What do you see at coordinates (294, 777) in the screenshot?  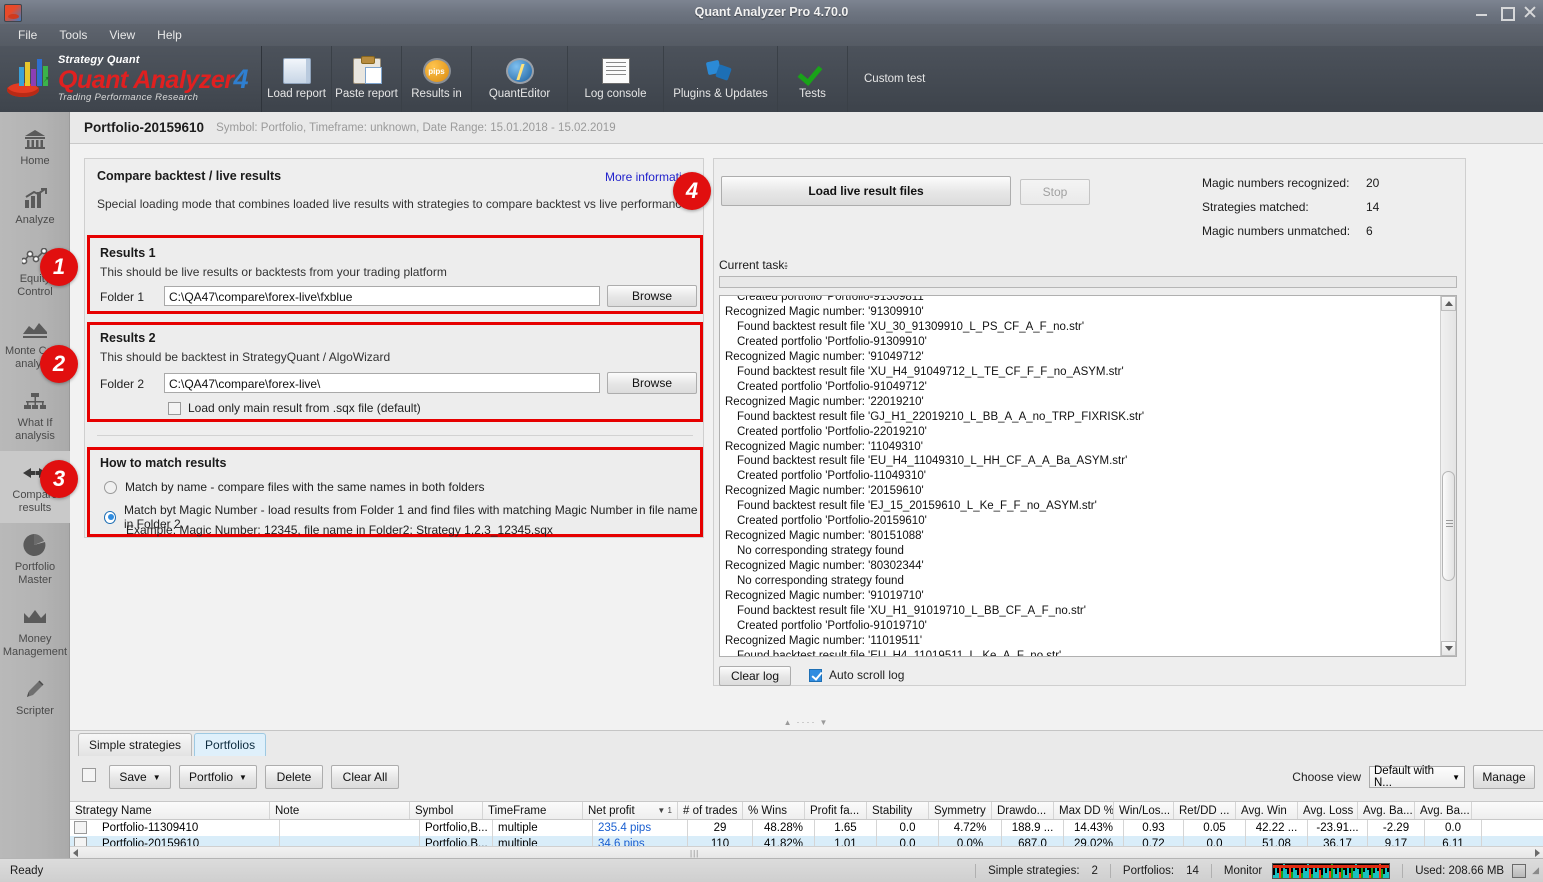 I see `delete-button: Delete` at bounding box center [294, 777].